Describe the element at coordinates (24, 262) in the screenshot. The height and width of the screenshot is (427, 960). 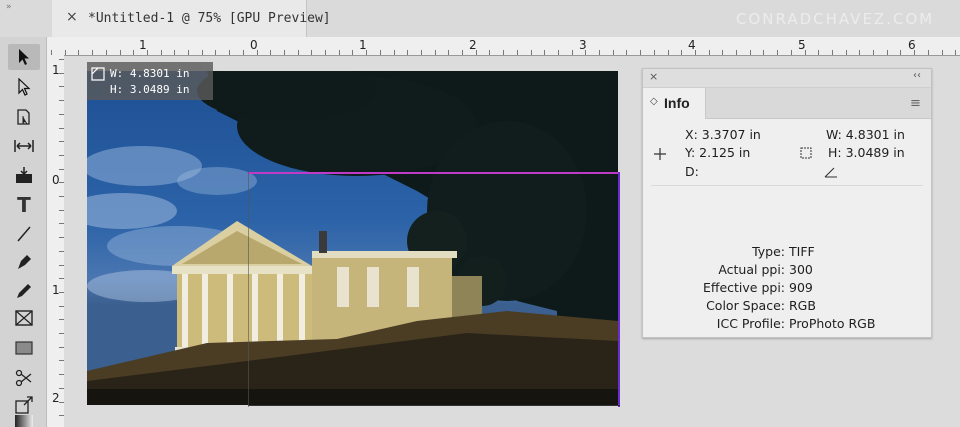
I see `pen-tool-icon` at that location.